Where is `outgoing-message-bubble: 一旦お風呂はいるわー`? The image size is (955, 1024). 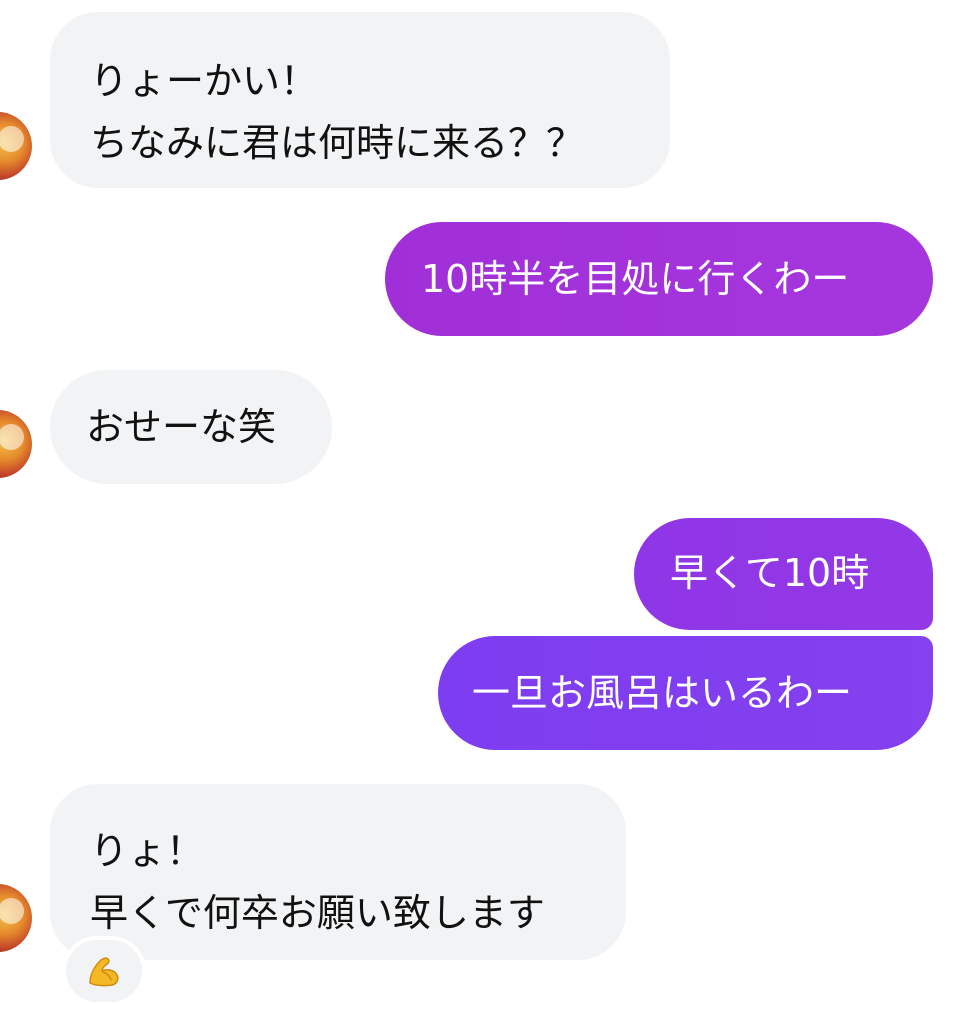 outgoing-message-bubble: 一旦お風呂はいるわー is located at coordinates (685, 693).